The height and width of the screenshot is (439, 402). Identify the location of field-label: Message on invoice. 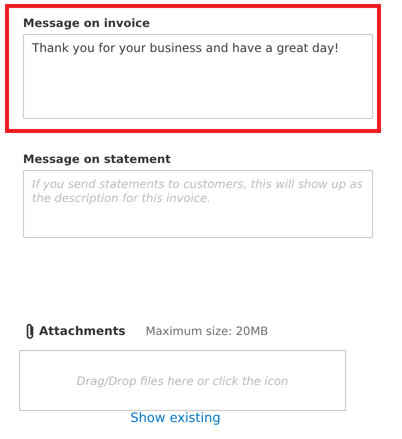
(87, 23).